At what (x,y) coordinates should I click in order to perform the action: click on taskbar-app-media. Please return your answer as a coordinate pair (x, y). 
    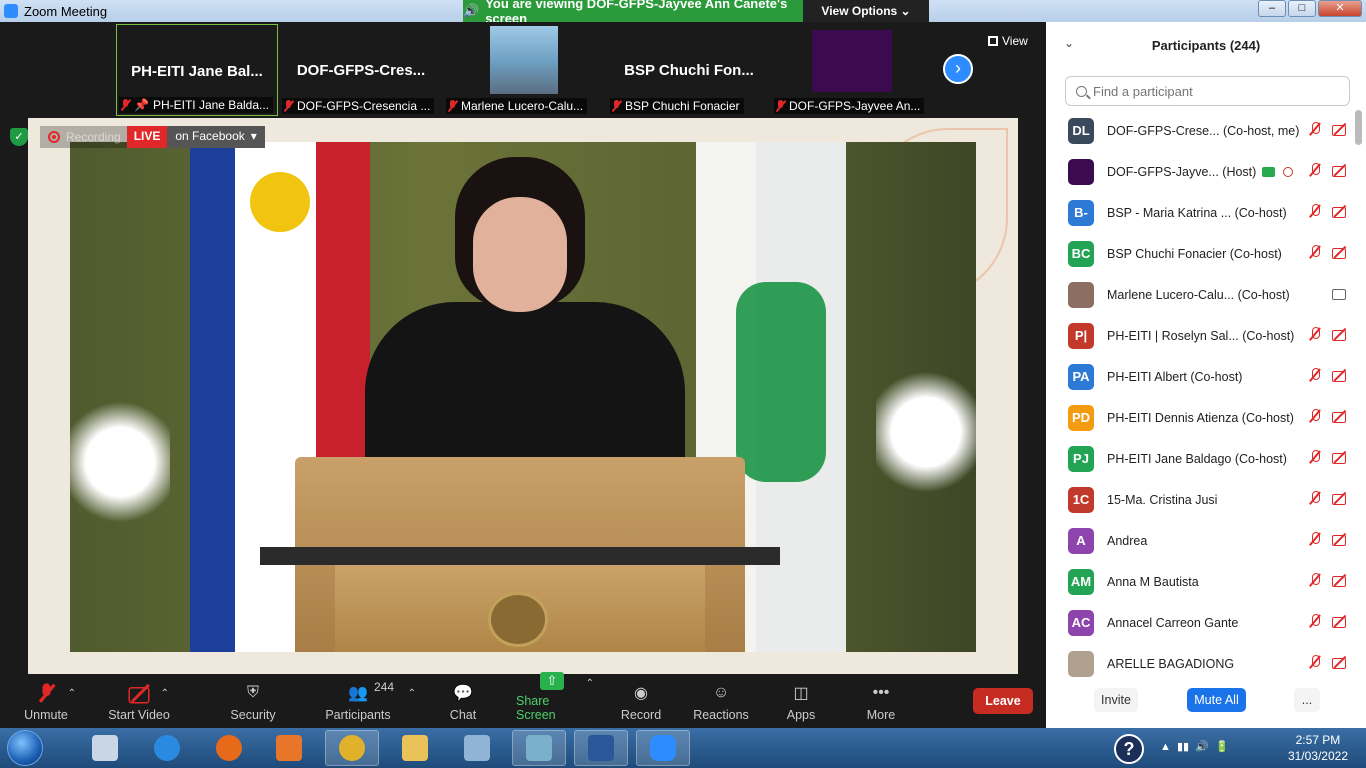
    Looking at the image, I should click on (289, 748).